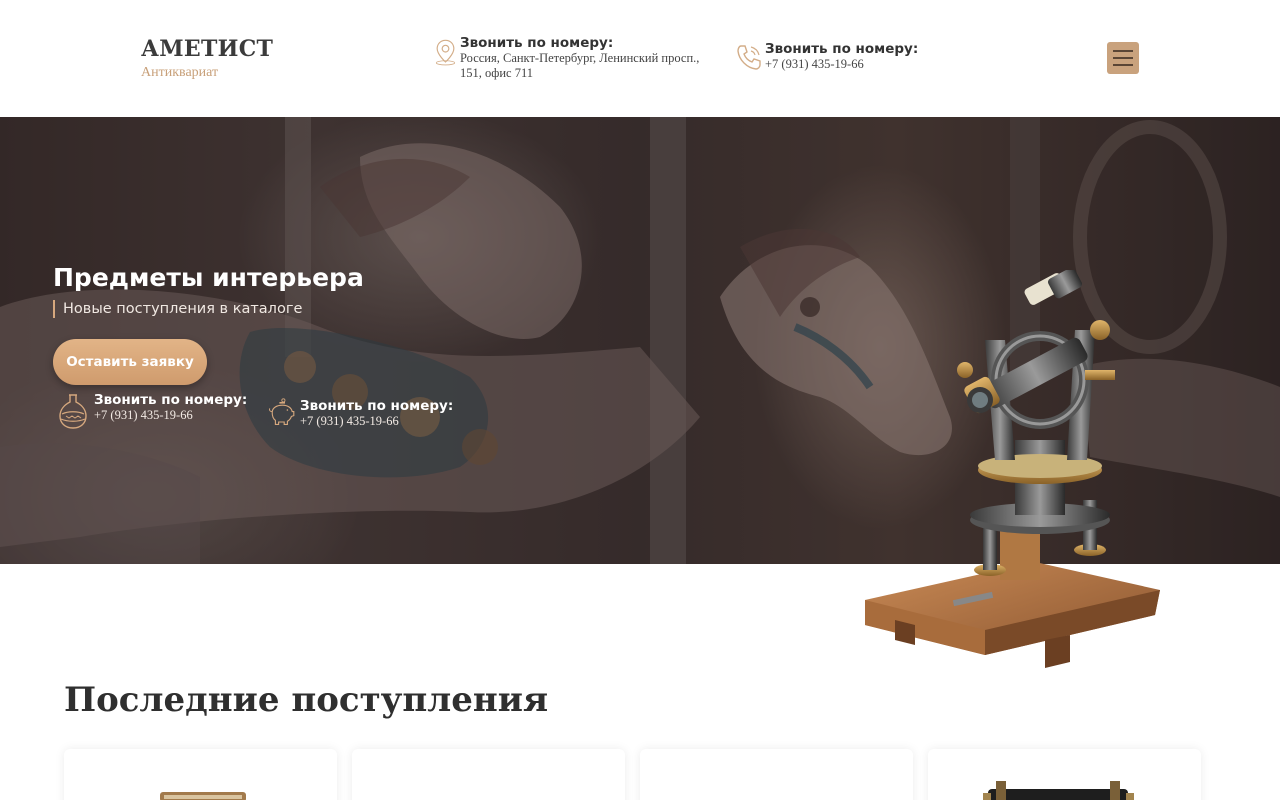 This screenshot has width=1280, height=800. Describe the element at coordinates (130, 362) in the screenshot. I see `request-button: Оставить заявку` at that location.